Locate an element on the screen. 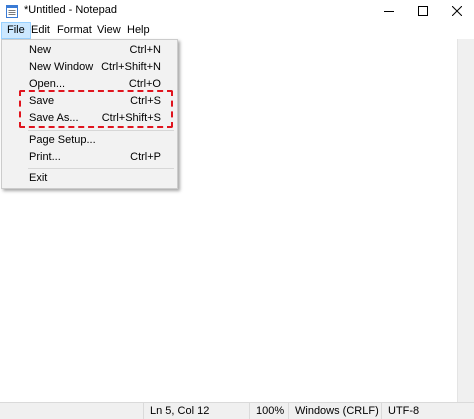 This screenshot has width=474, height=419. menu-item-new-window: New Window Ctrl+Shift+N is located at coordinates (89, 67).